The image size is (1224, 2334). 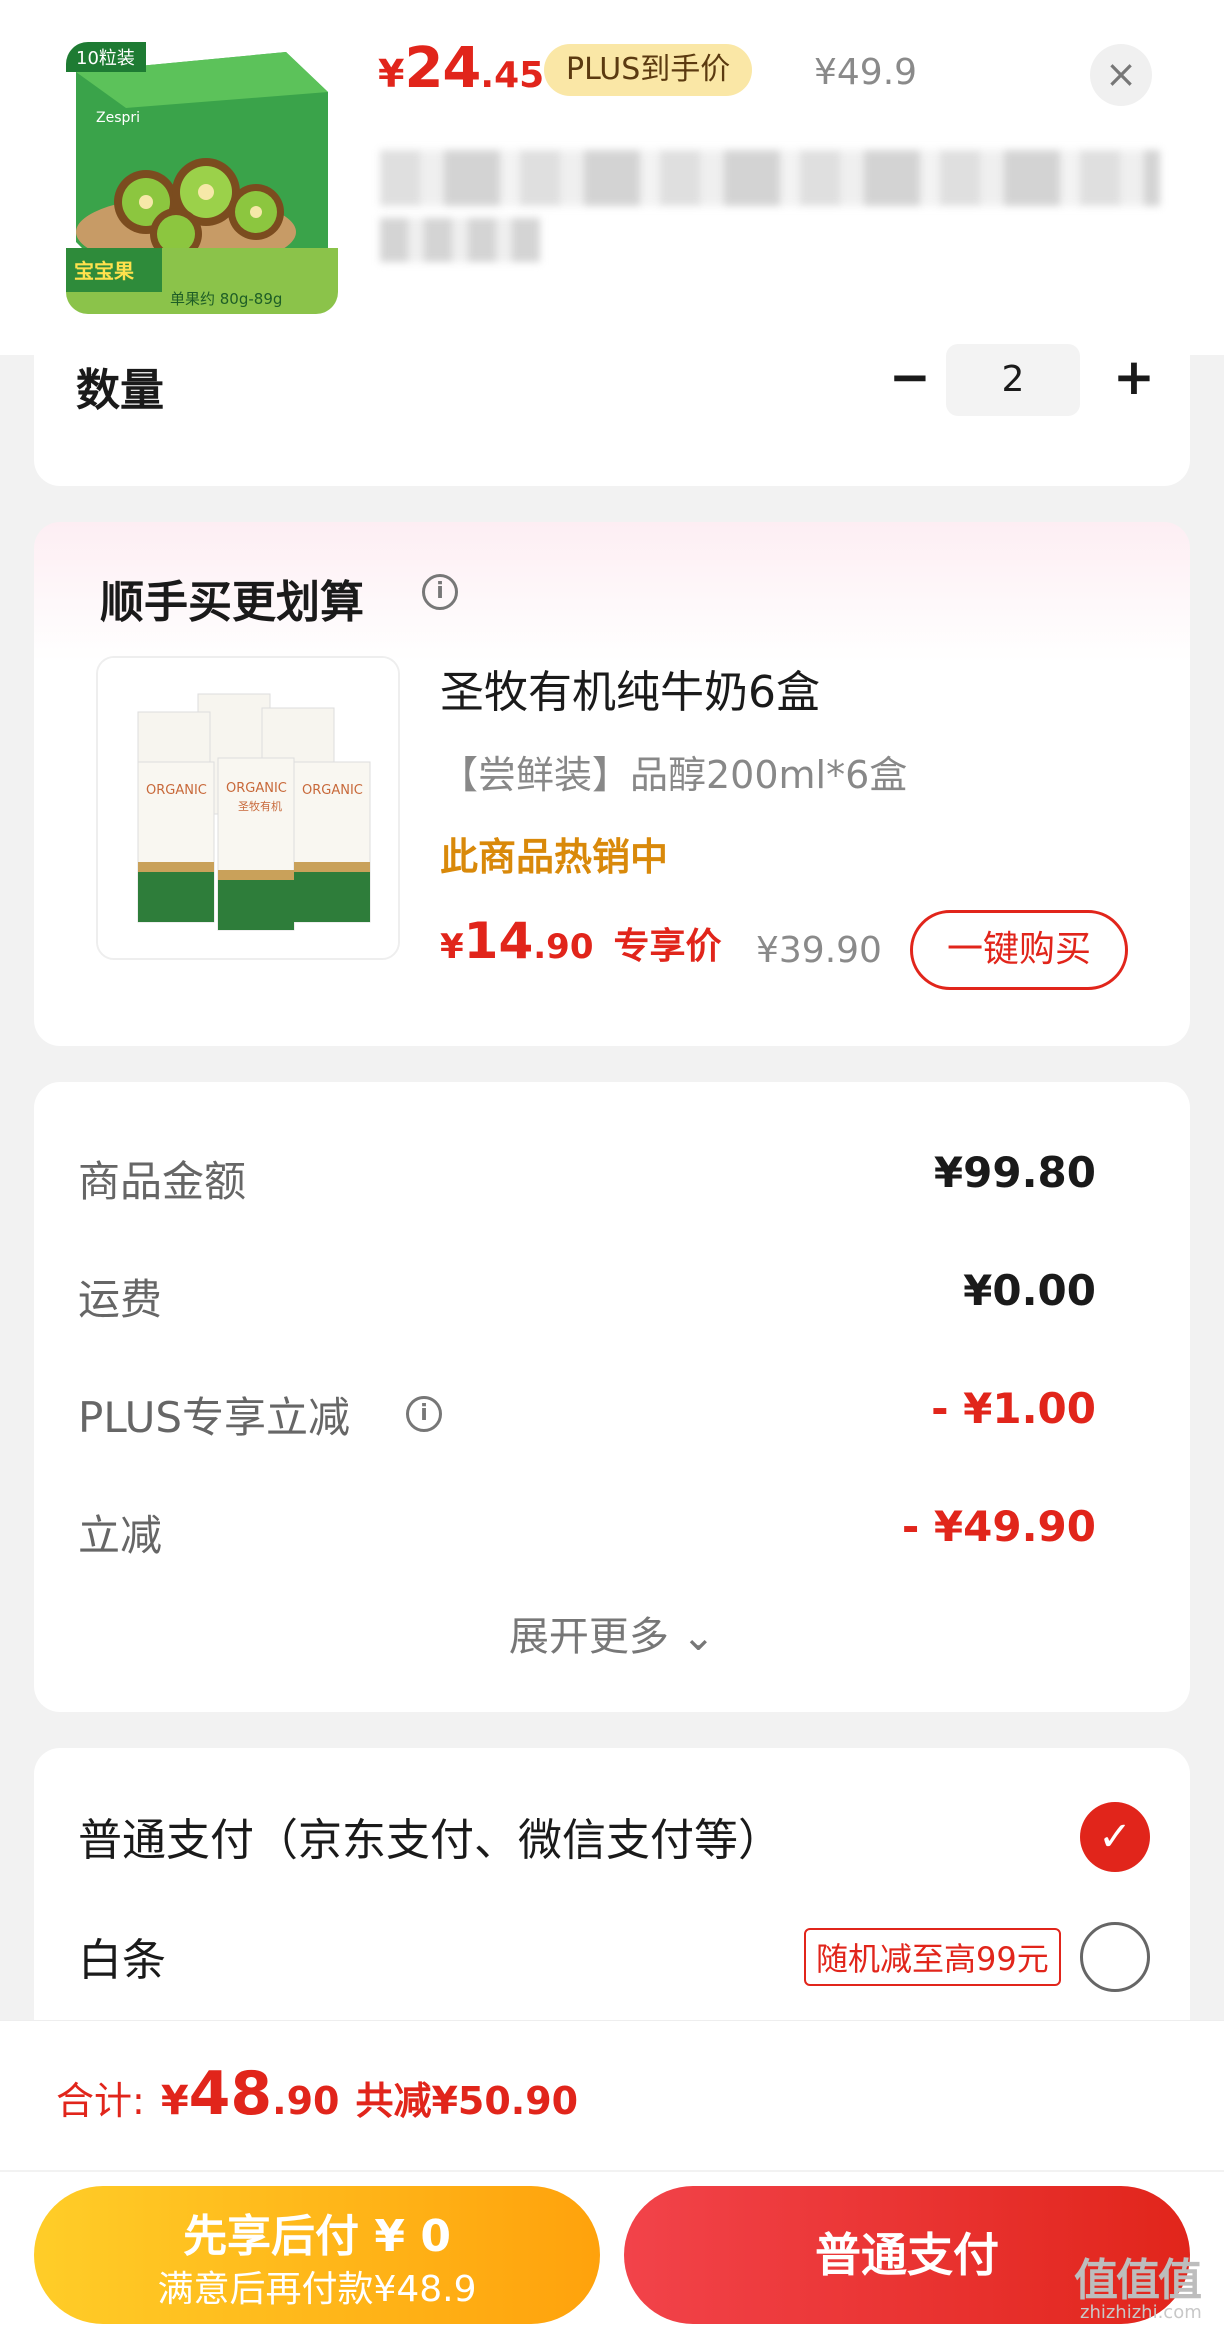 I want to click on close-button: ×, so click(x=1121, y=75).